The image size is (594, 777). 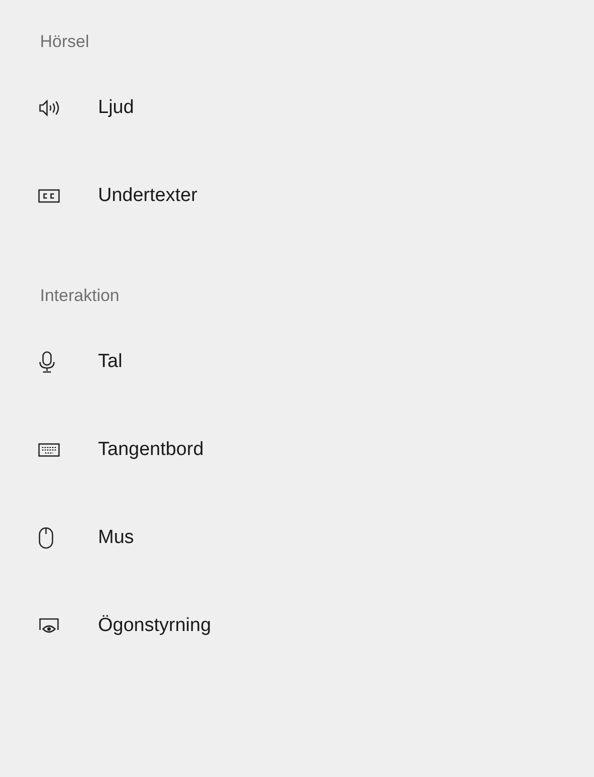 What do you see at coordinates (125, 626) in the screenshot?
I see `settings-nav-item: Ögonstyrning` at bounding box center [125, 626].